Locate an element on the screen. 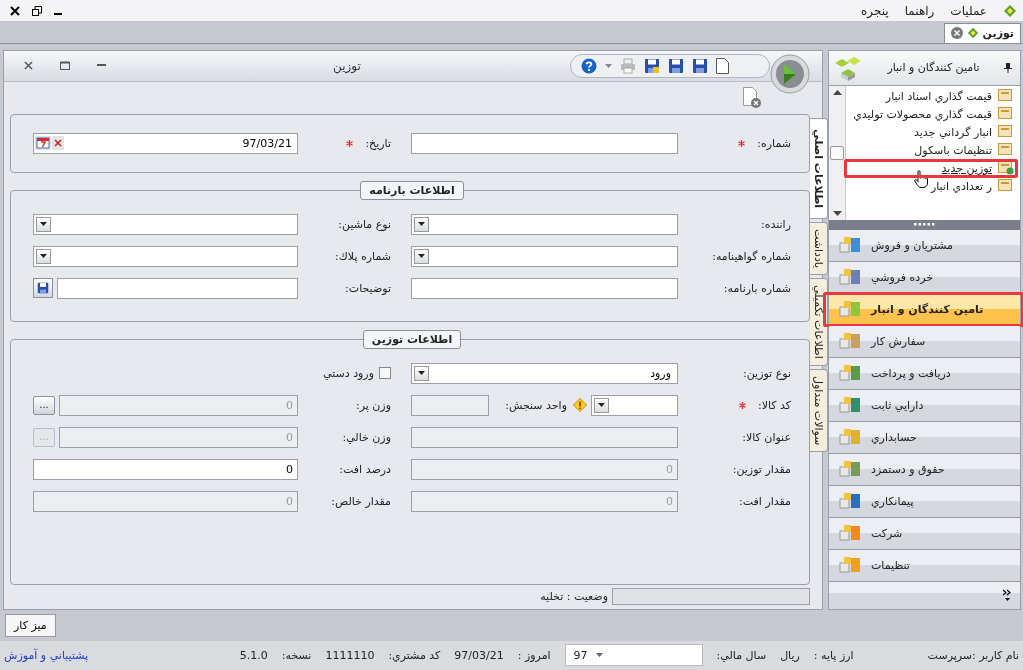  side-tab: اطلاعات تكميلي is located at coordinates (819, 322).